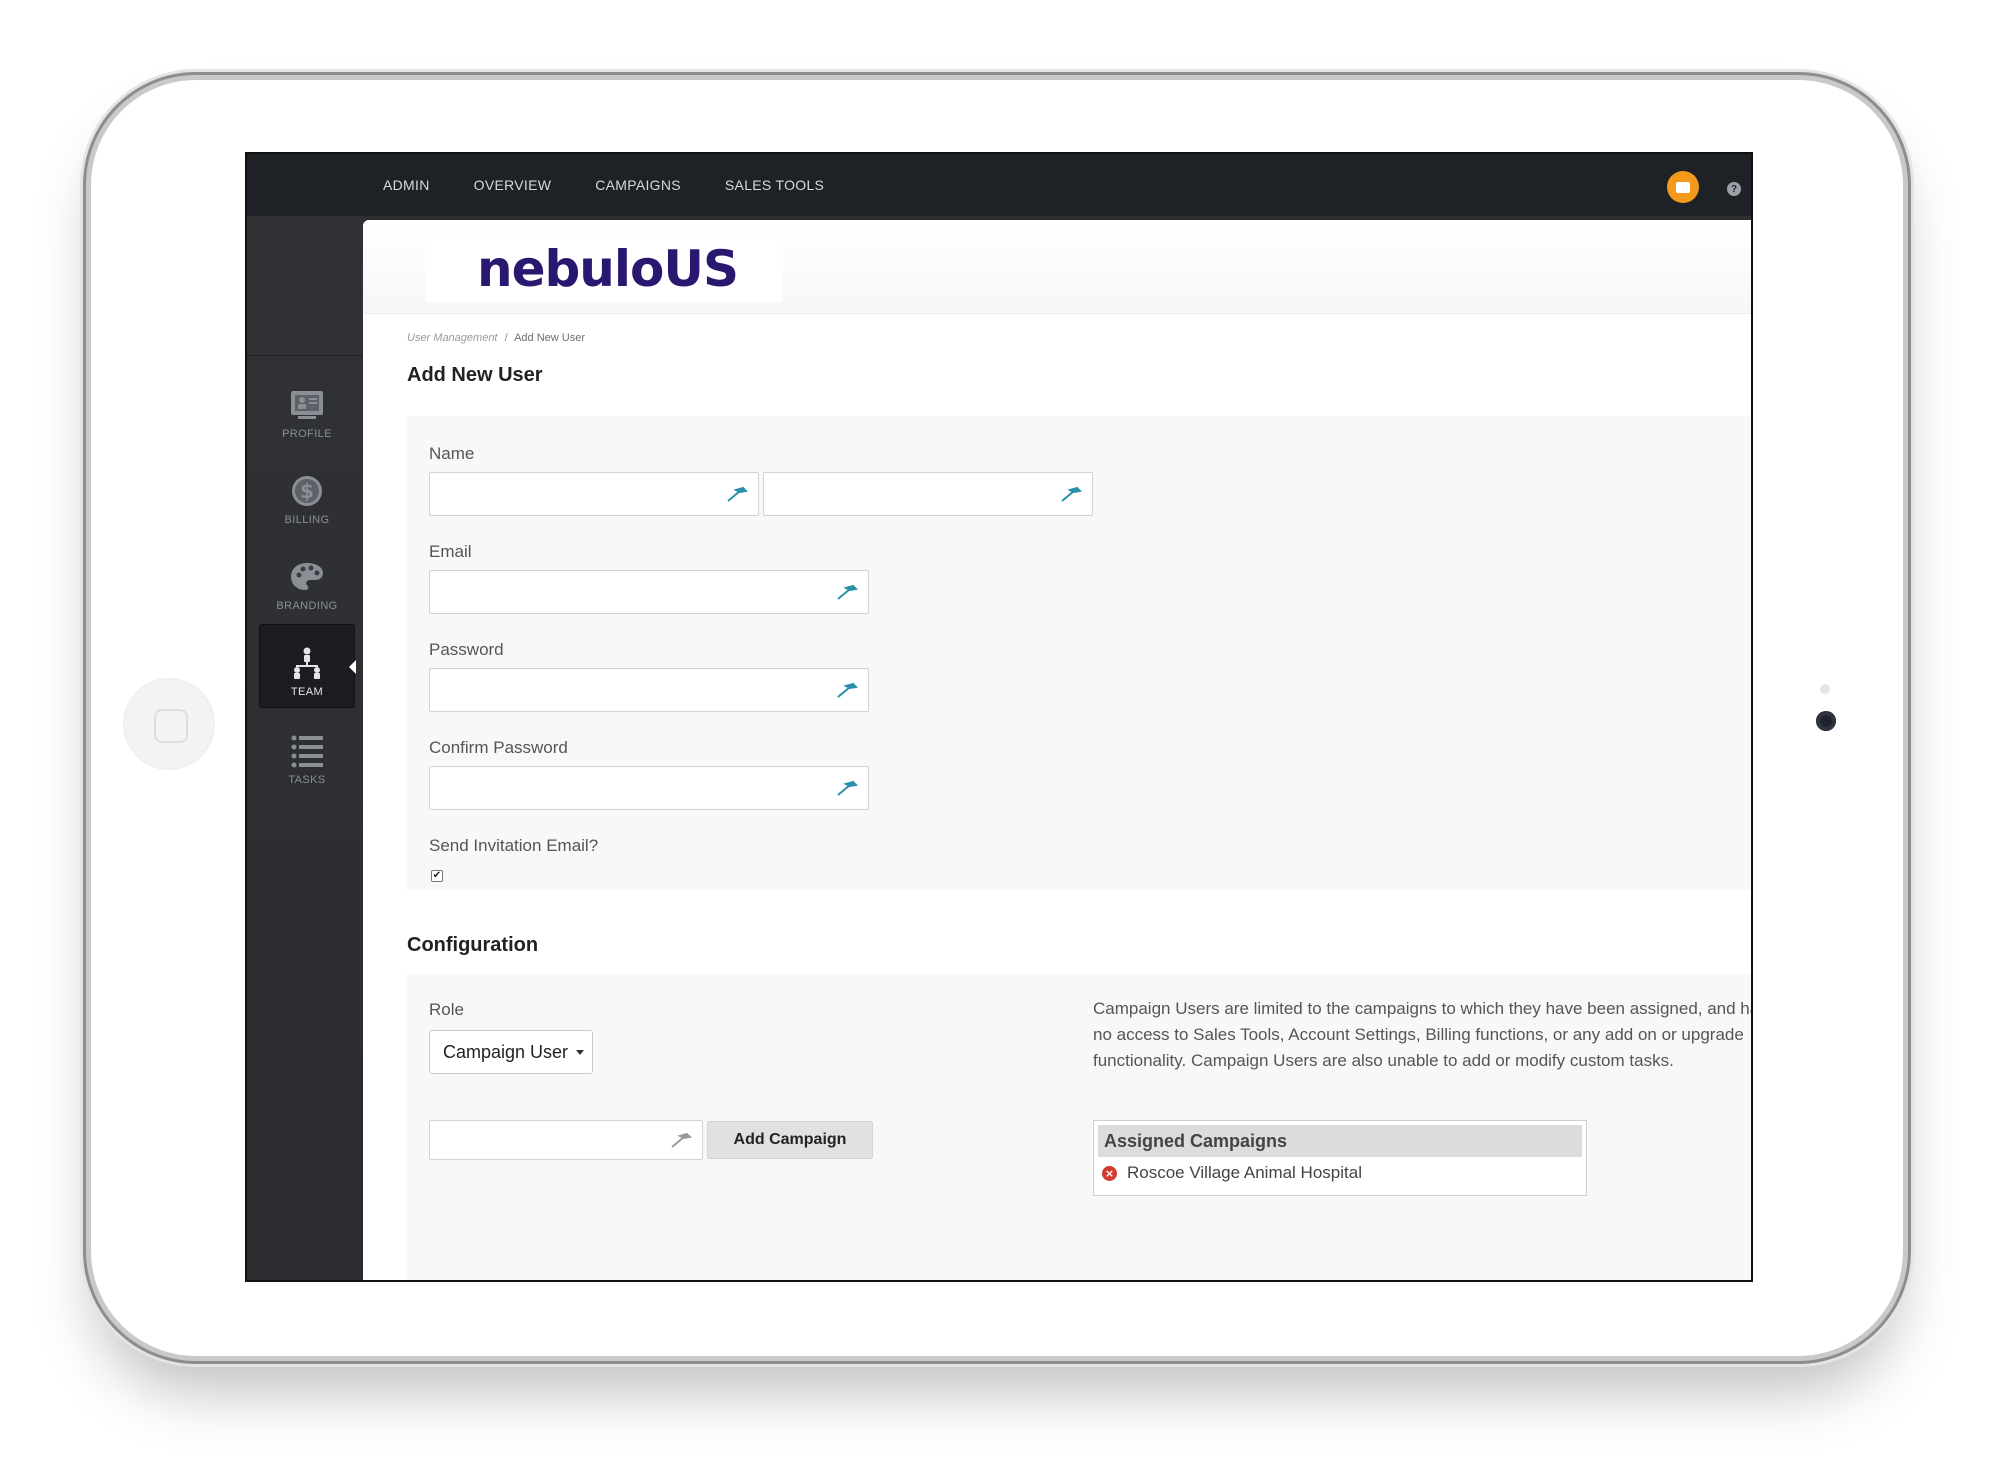 This screenshot has width=2000, height=1462. I want to click on confirm-password-input, so click(649, 788).